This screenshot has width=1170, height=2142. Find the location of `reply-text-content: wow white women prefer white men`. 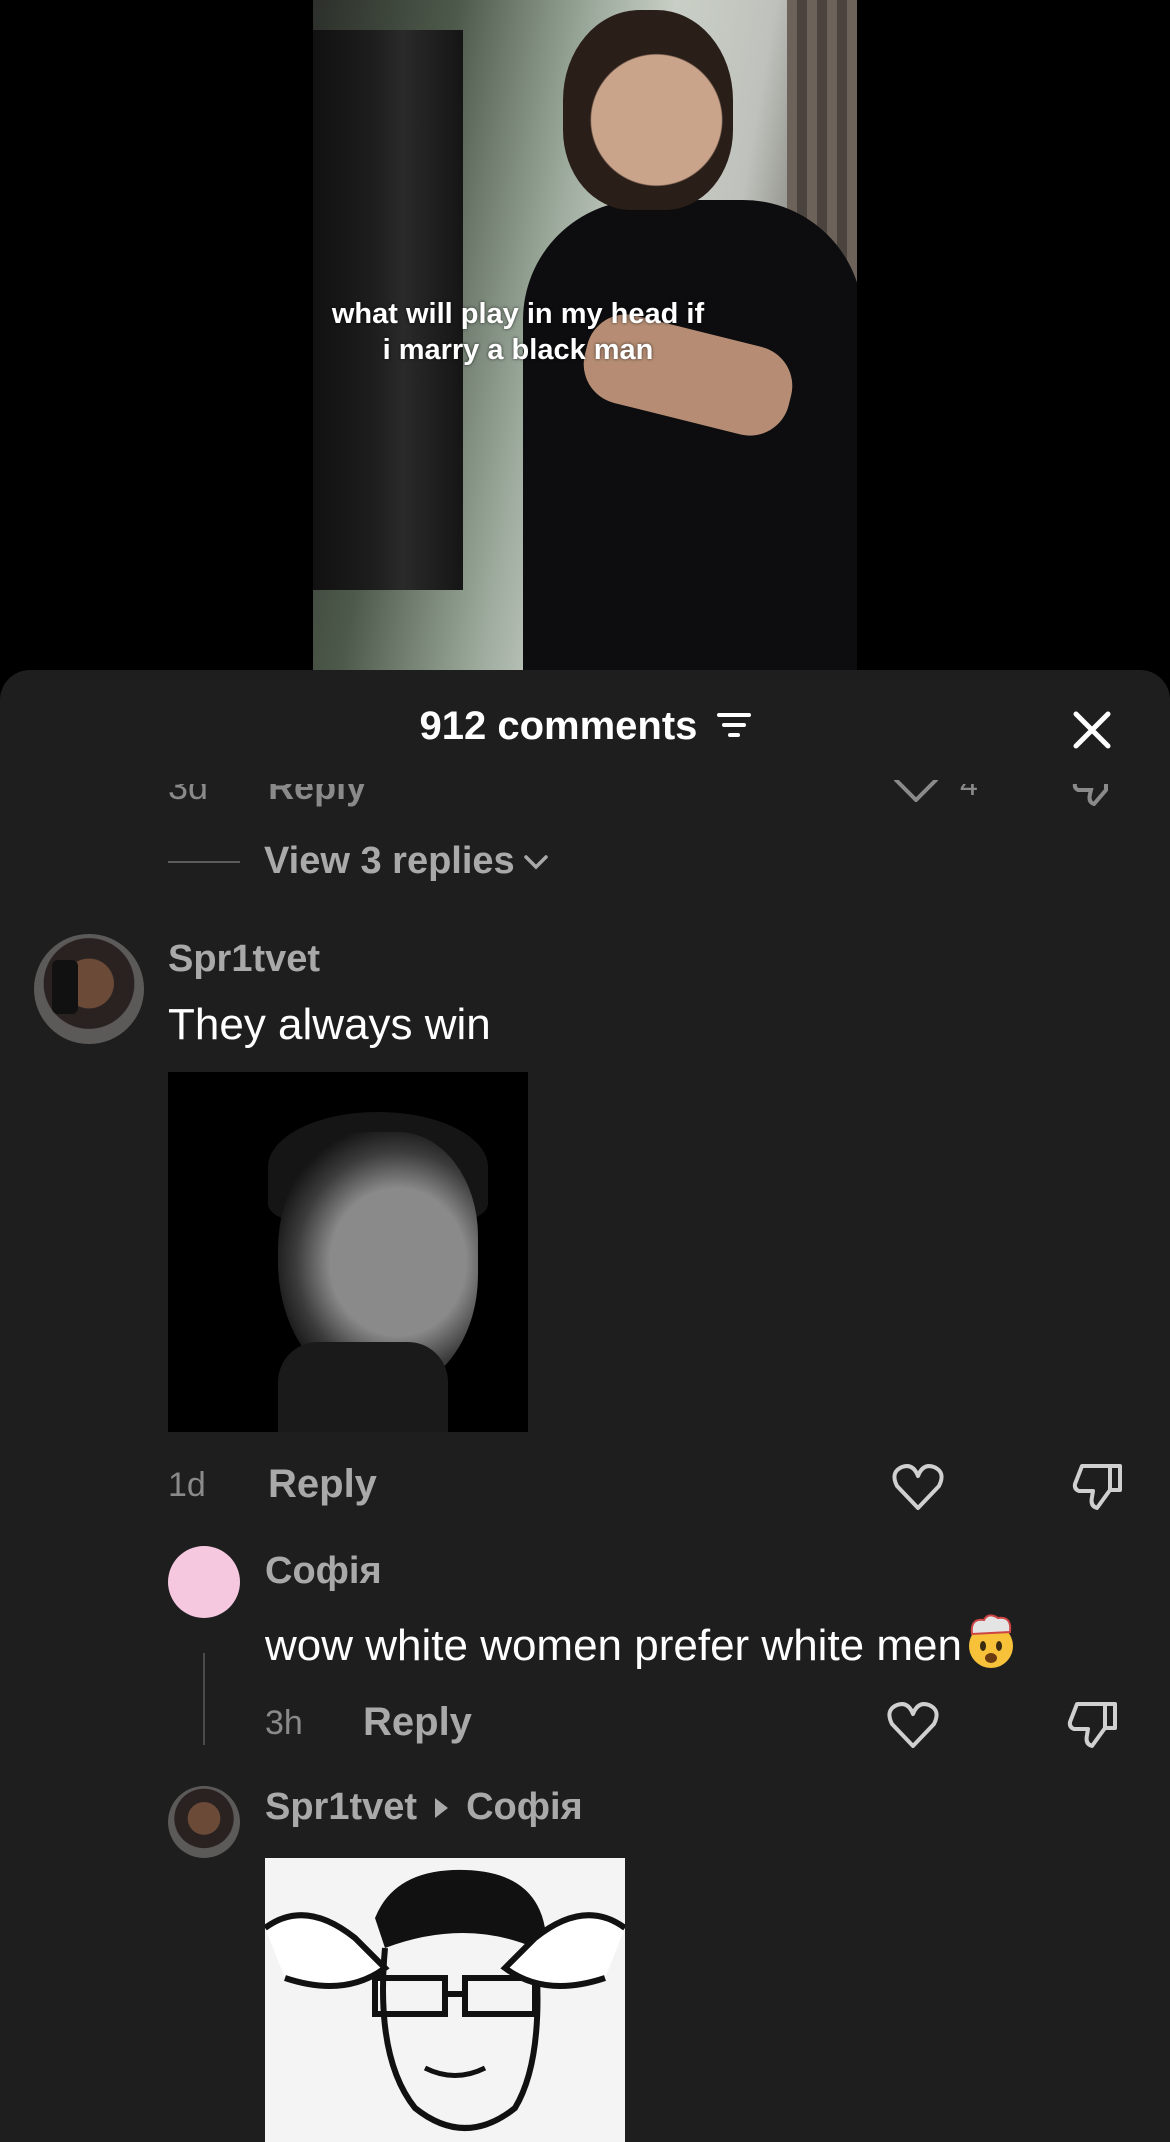

reply-text-content: wow white women prefer white men is located at coordinates (613, 1645).